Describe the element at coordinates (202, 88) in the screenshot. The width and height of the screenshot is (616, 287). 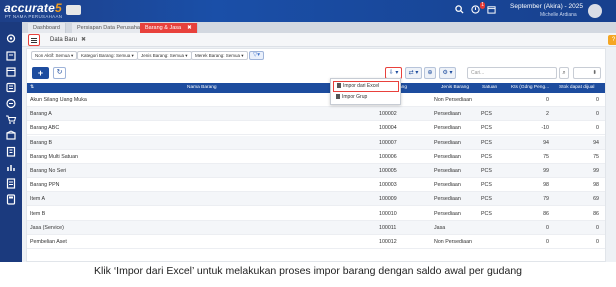
I see `header-item-name: Nama Barang` at that location.